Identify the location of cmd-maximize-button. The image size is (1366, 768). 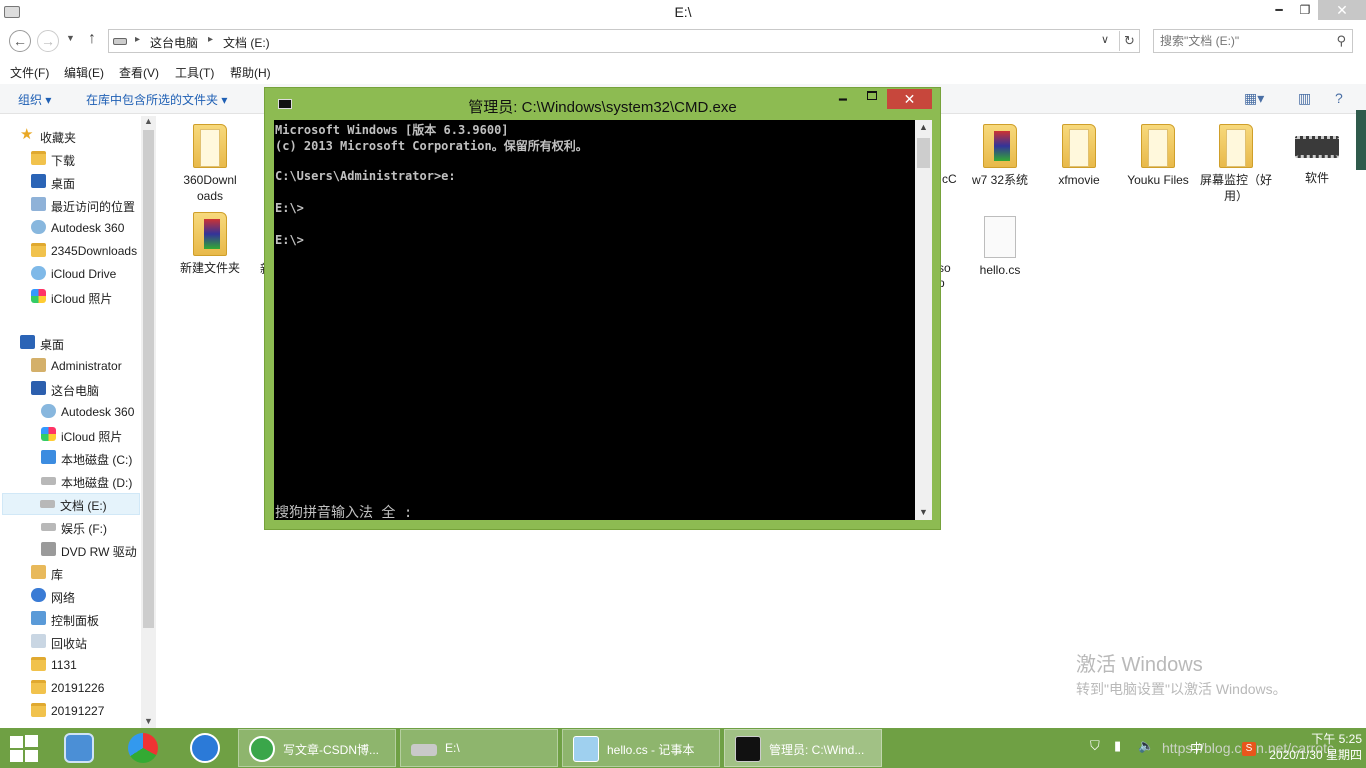
(872, 95).